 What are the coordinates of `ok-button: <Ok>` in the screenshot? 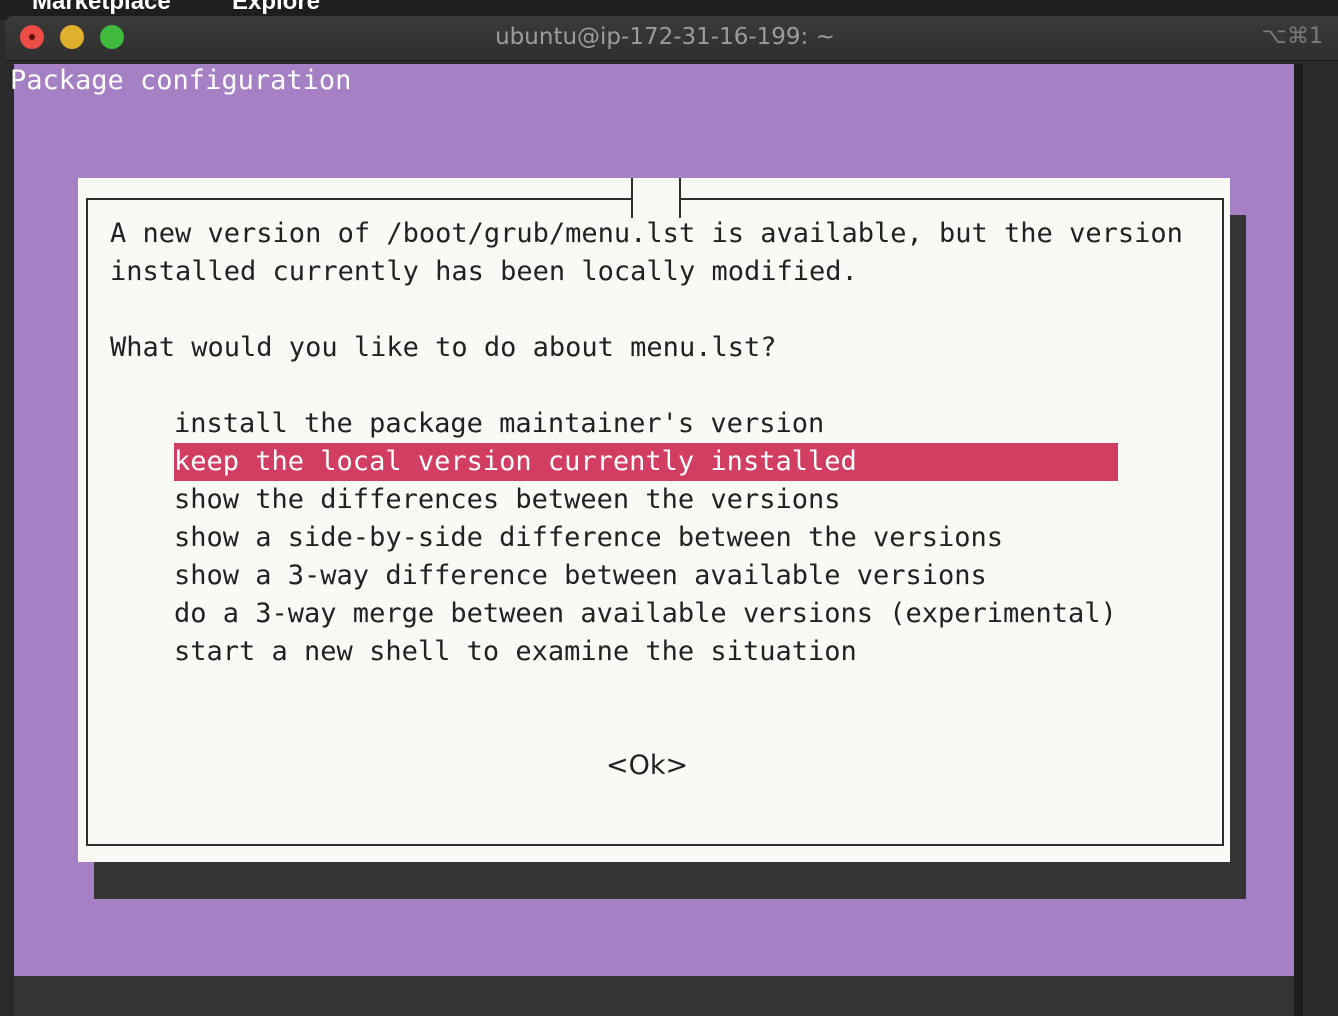 It's located at (647, 766).